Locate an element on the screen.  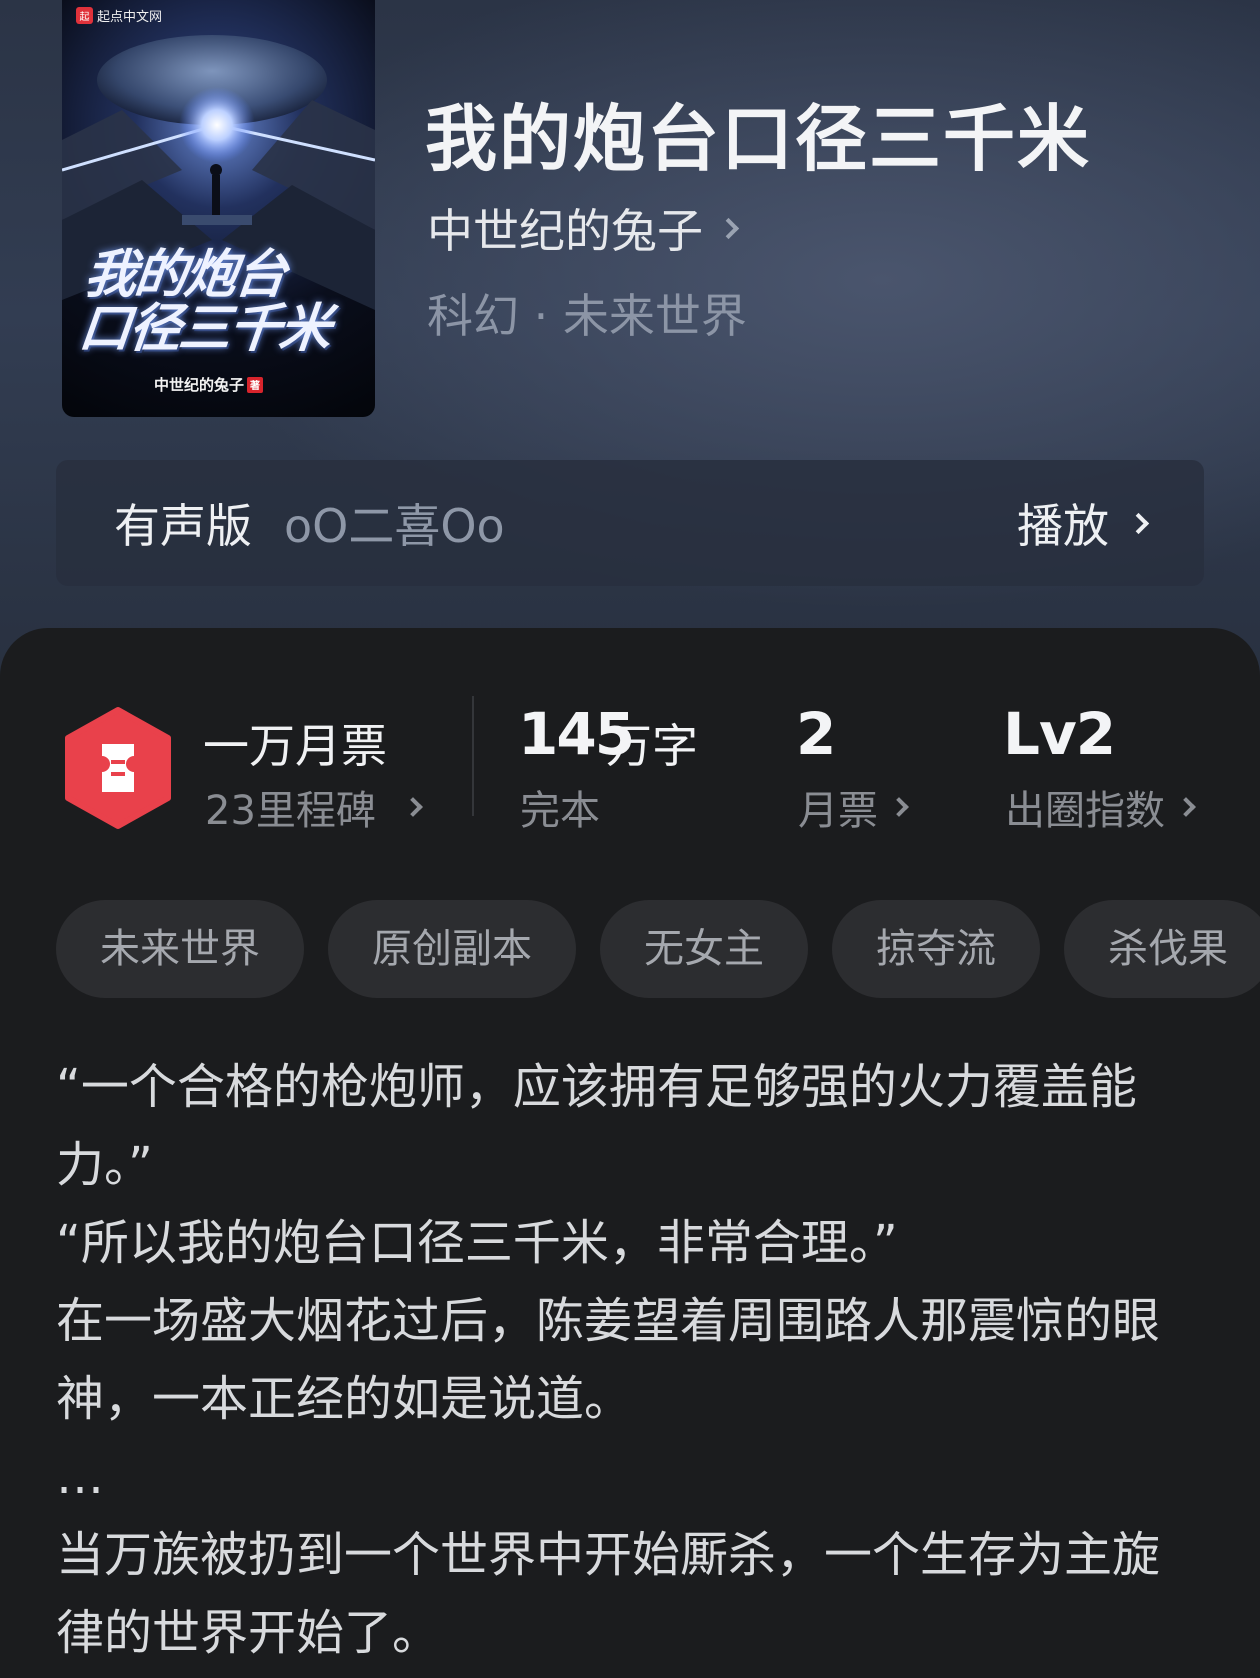
tag-chip: 无女主 is located at coordinates (704, 949).